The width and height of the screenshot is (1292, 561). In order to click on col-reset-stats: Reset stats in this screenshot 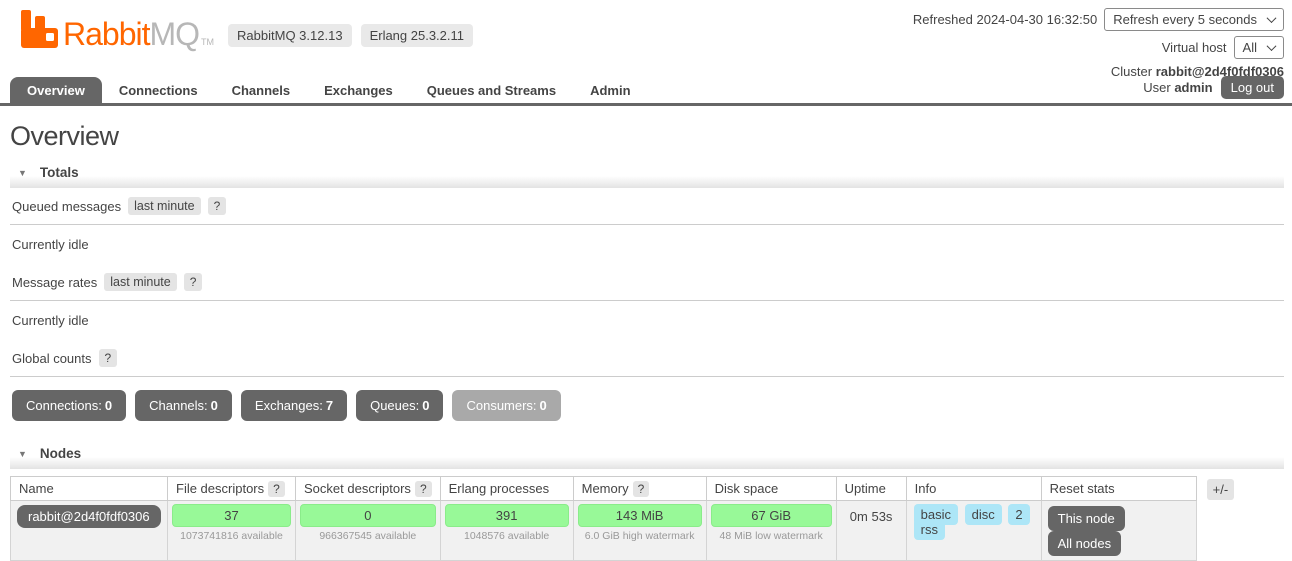, I will do `click(1118, 488)`.